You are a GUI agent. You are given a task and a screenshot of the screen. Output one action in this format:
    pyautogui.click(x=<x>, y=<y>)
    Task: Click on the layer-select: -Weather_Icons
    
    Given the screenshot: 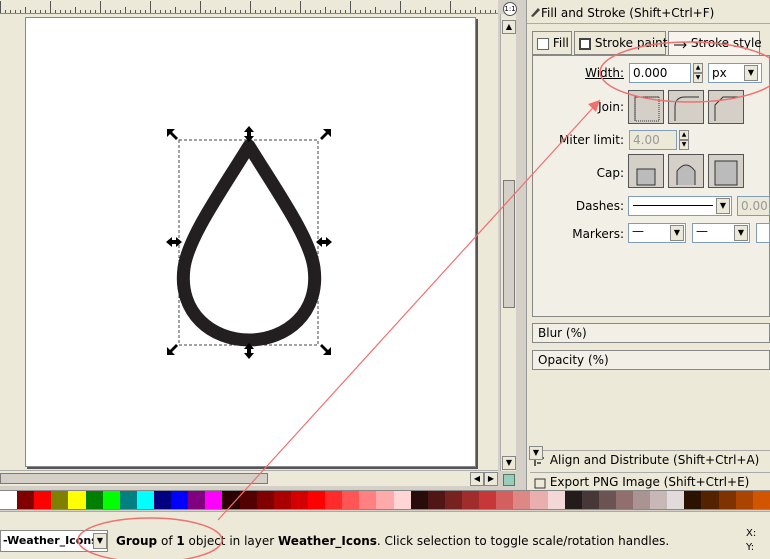 What is the action you would take?
    pyautogui.click(x=54, y=541)
    